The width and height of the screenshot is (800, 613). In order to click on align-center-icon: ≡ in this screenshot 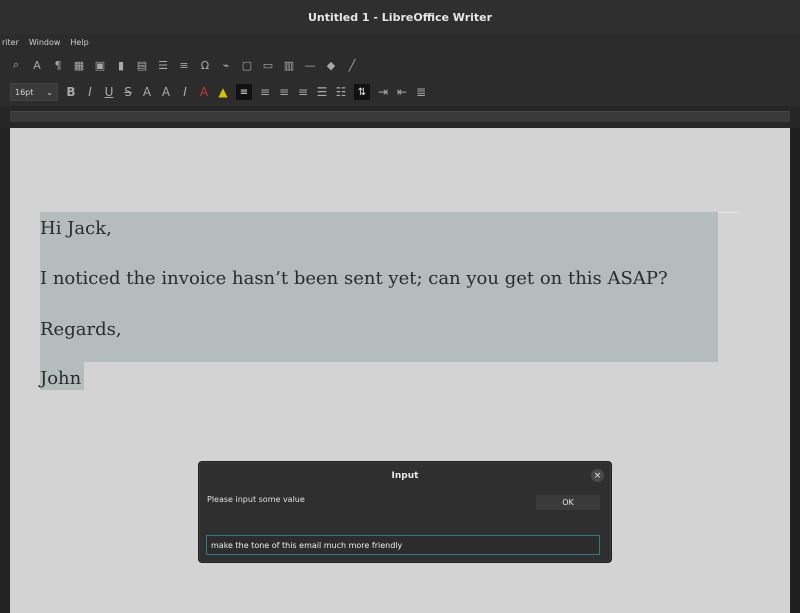, I will do `click(265, 92)`.